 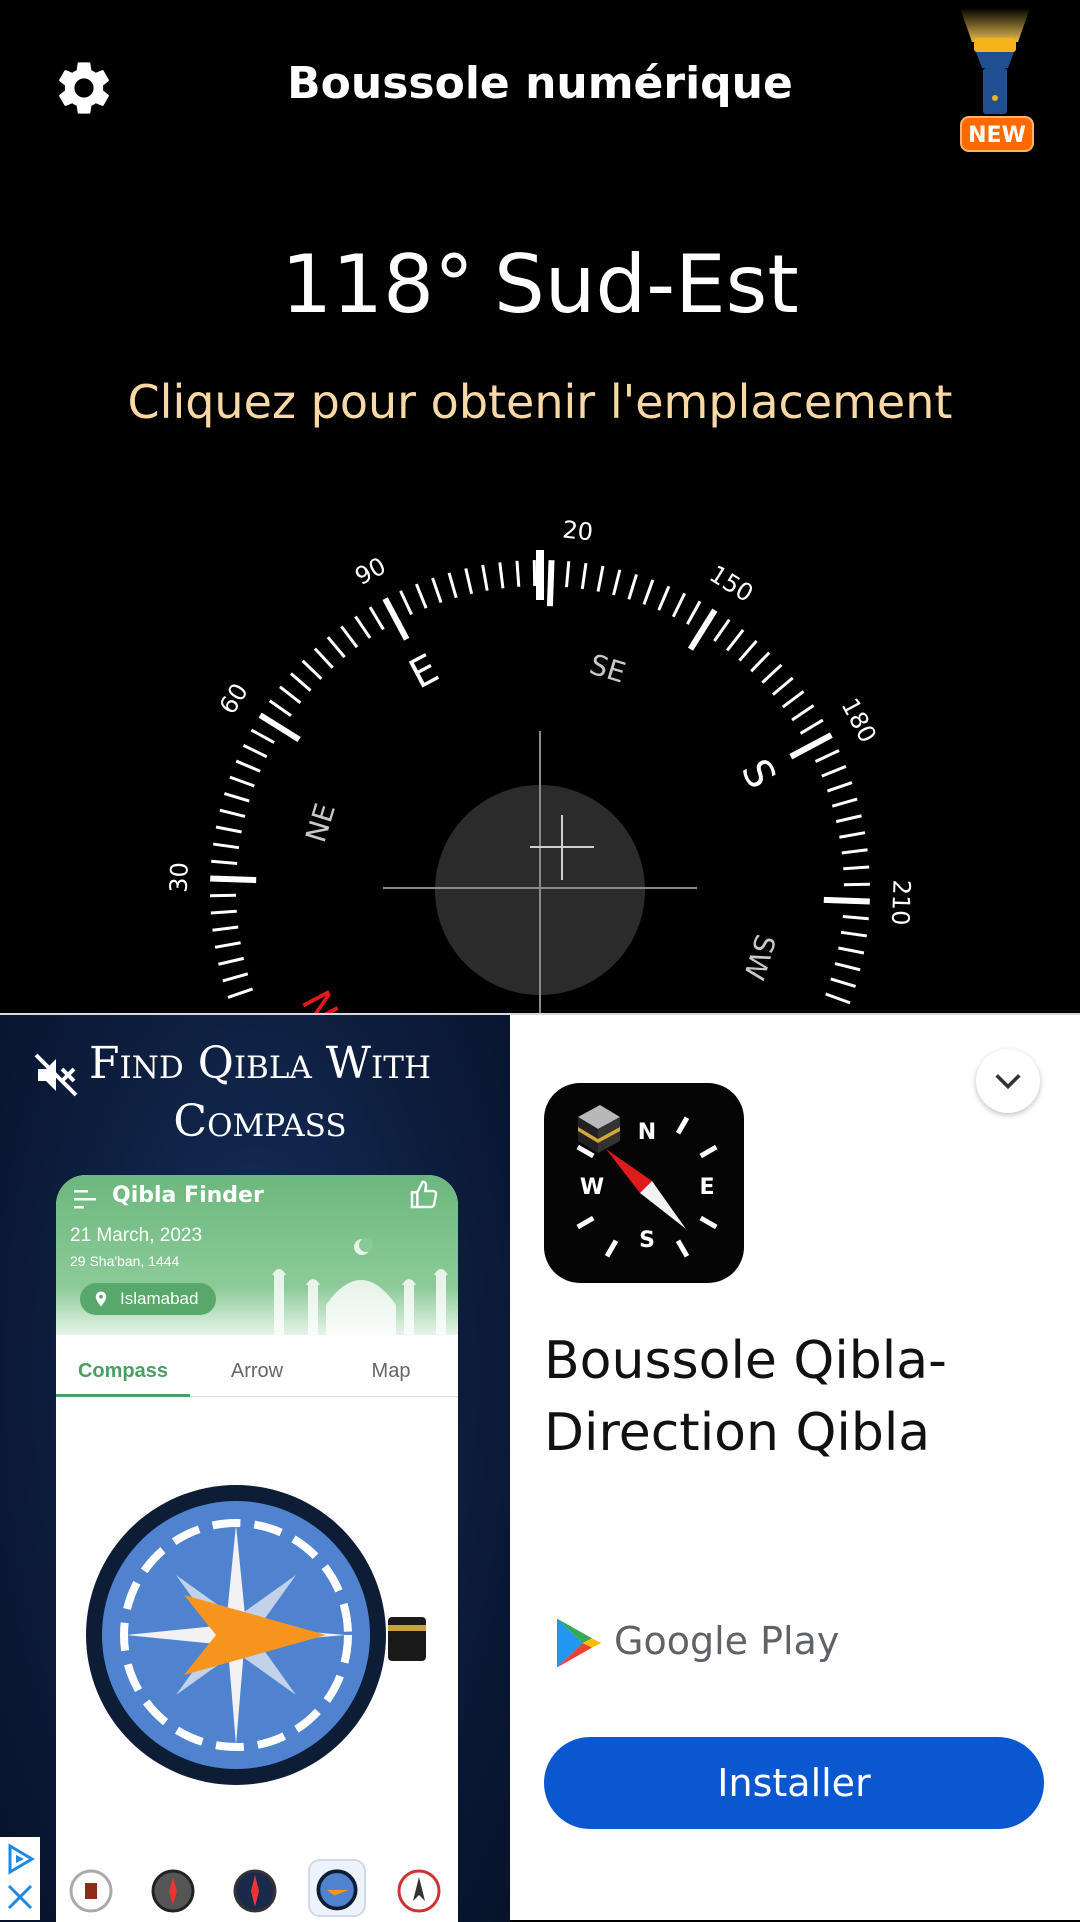 I want to click on app-bar: Boussole numérique NEW, so click(x=540, y=85).